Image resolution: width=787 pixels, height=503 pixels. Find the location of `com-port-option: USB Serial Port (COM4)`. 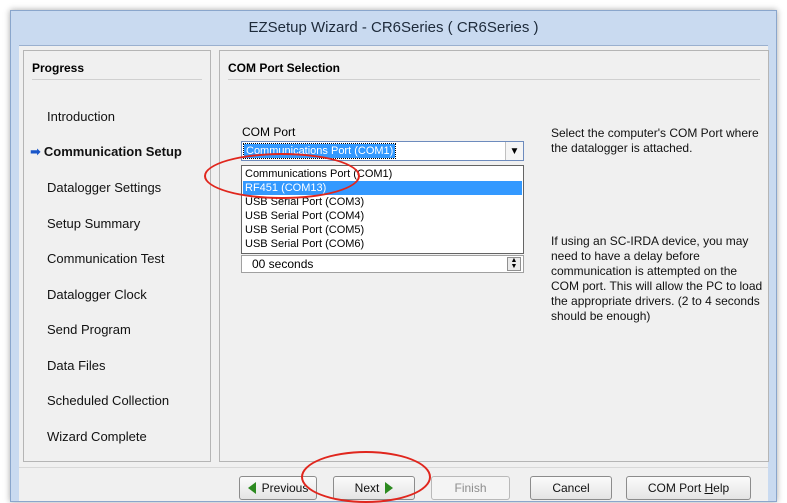

com-port-option: USB Serial Port (COM4) is located at coordinates (382, 216).